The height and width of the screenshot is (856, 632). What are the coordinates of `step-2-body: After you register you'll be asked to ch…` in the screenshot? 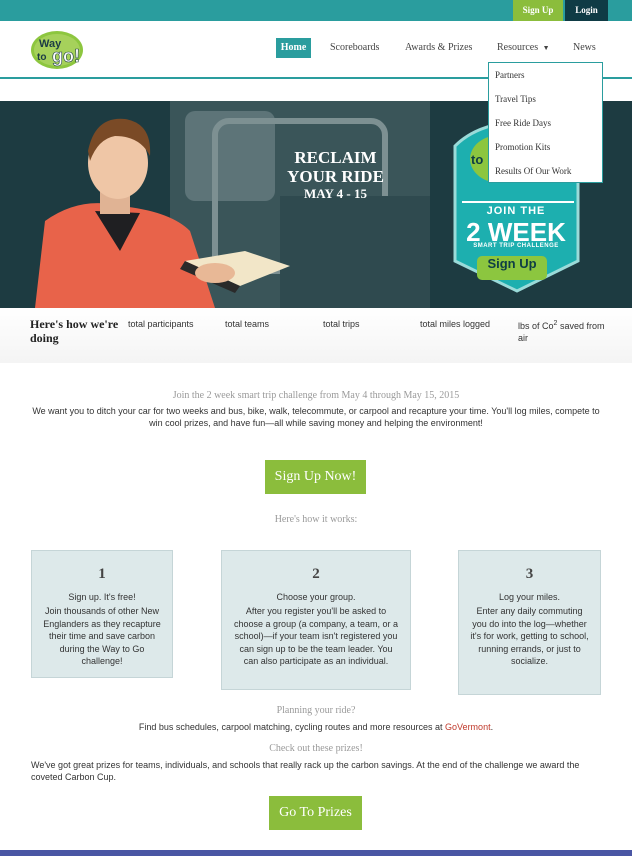 It's located at (316, 636).